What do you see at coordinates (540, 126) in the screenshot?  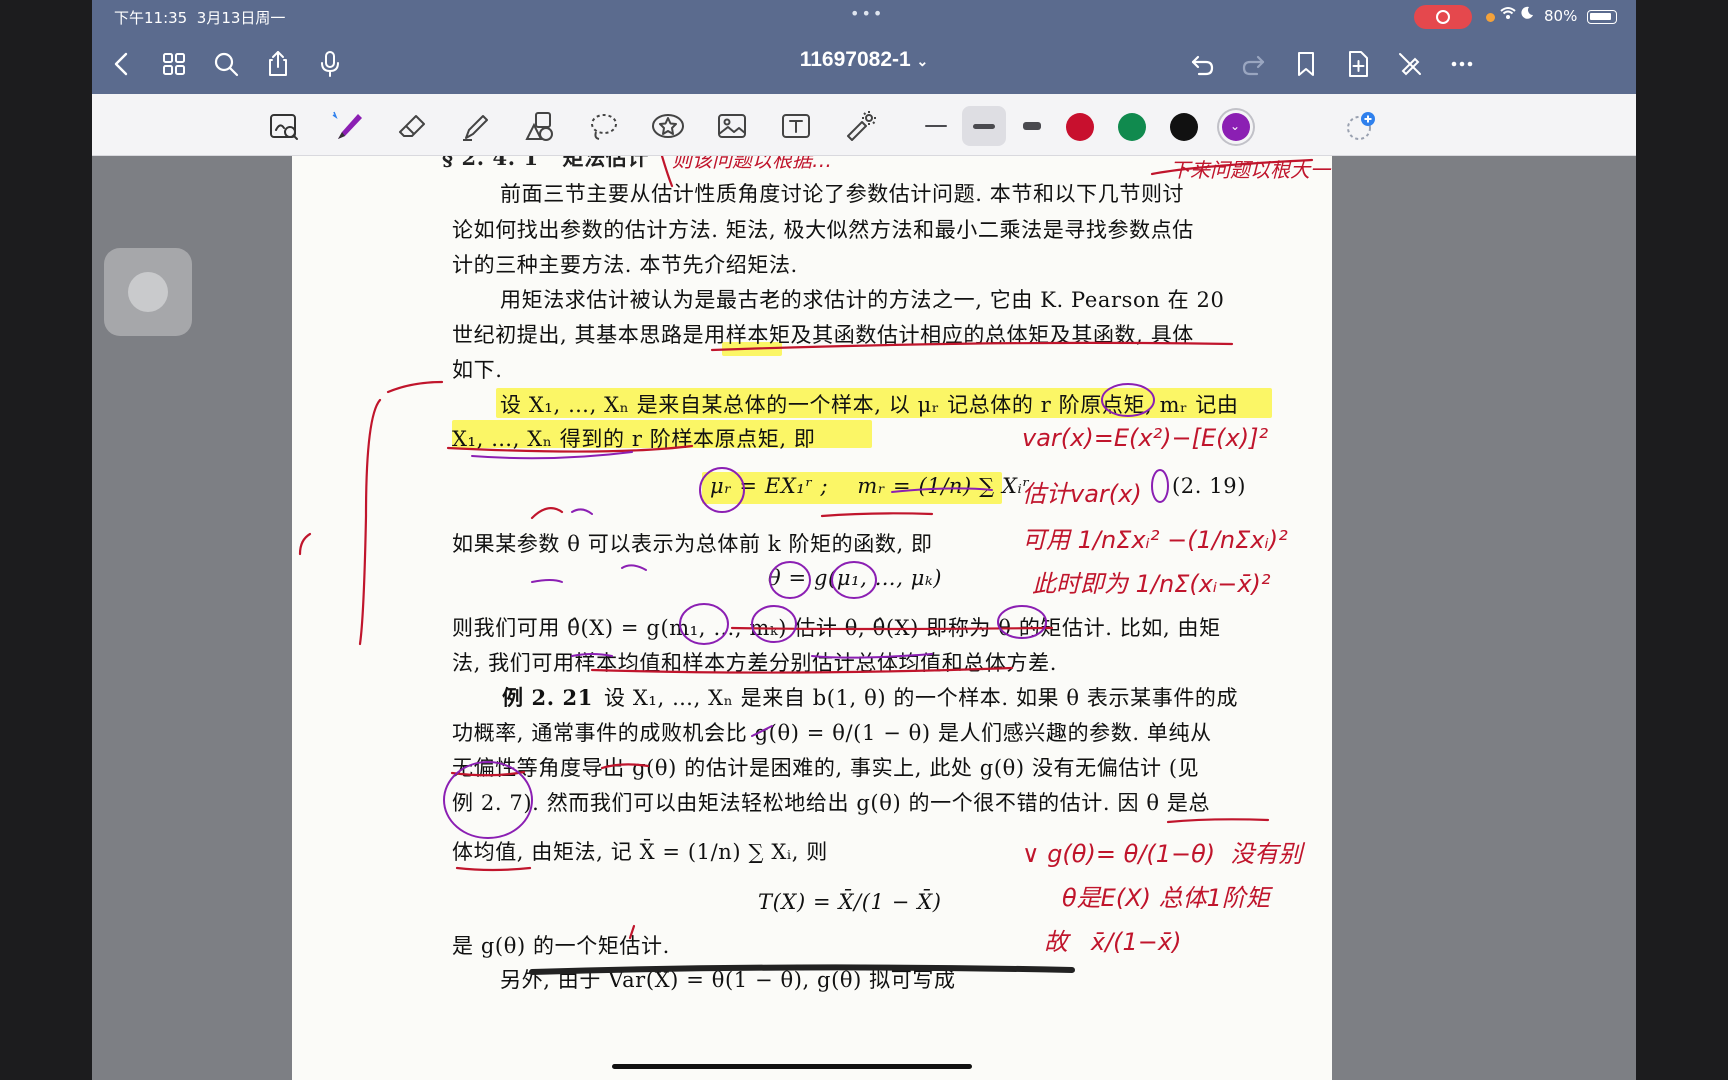 I see `shapes-icon` at bounding box center [540, 126].